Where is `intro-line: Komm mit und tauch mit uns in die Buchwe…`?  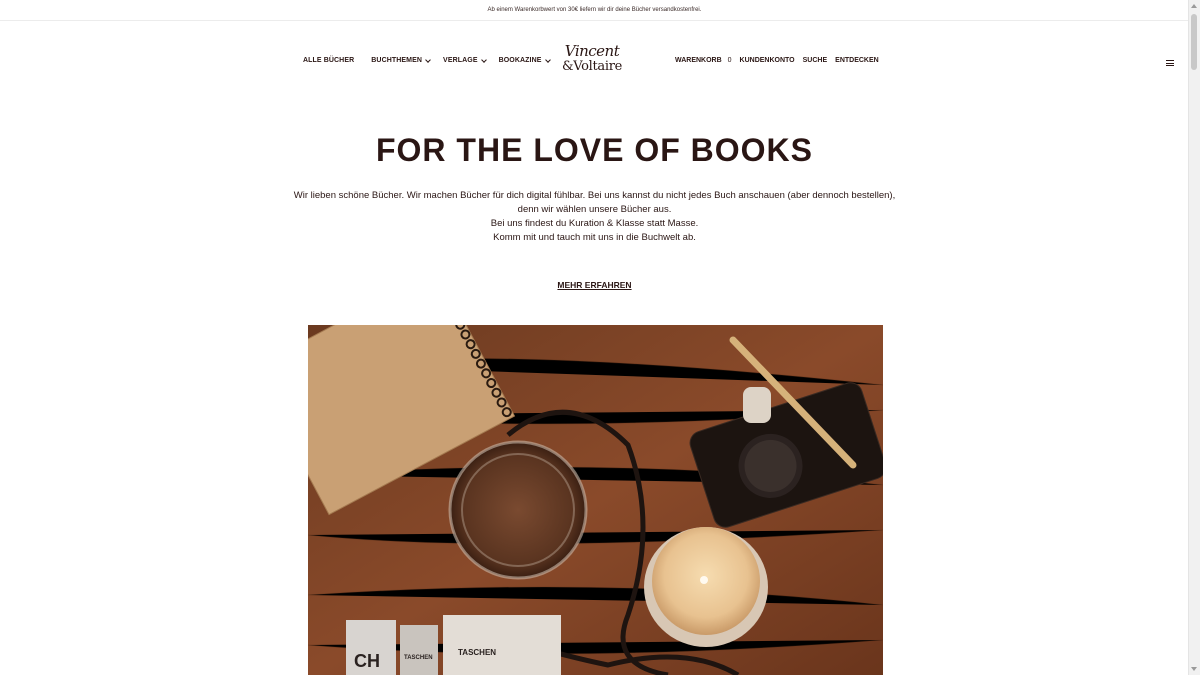
intro-line: Komm mit und tauch mit uns in die Buchwe… is located at coordinates (594, 237).